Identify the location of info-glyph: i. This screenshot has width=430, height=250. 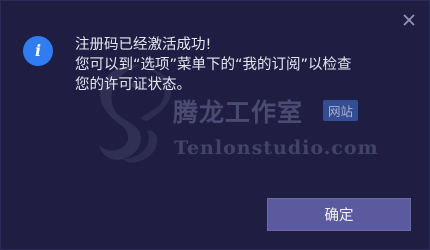
(38, 50).